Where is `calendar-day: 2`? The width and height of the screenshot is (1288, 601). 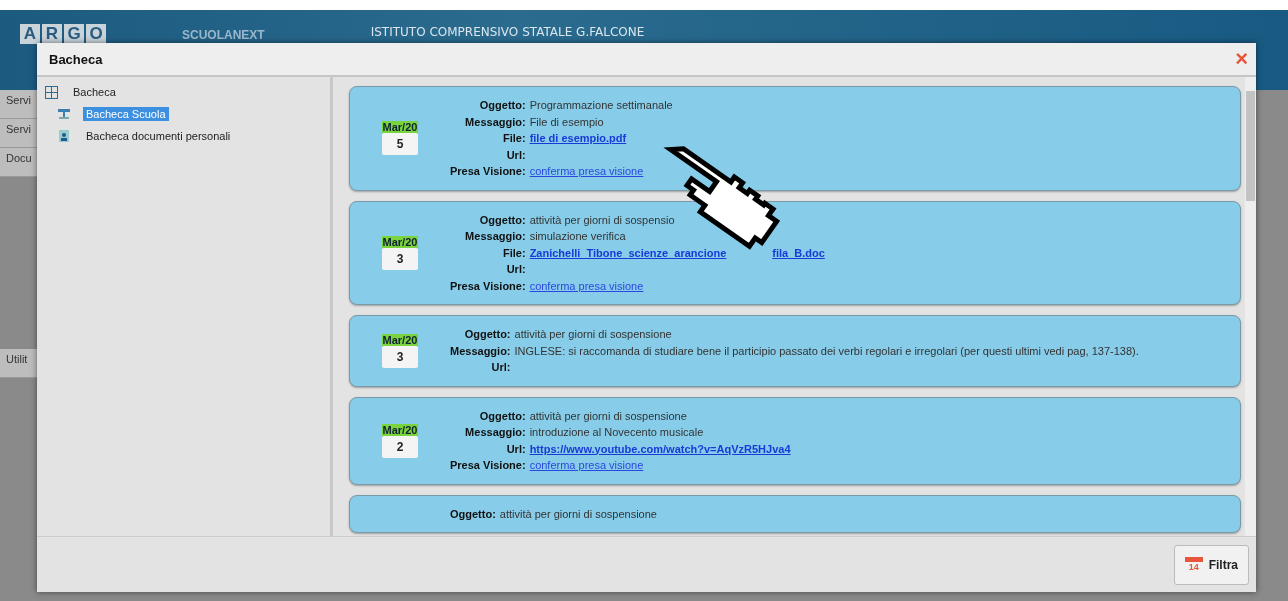 calendar-day: 2 is located at coordinates (400, 446).